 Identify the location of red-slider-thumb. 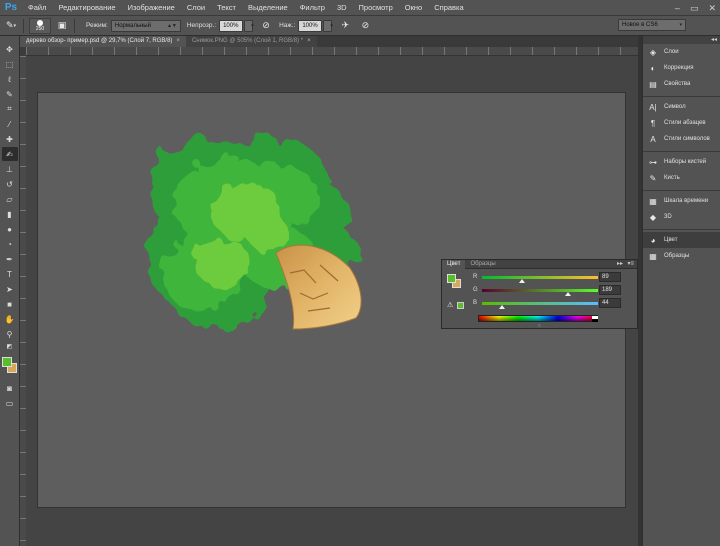
(522, 281).